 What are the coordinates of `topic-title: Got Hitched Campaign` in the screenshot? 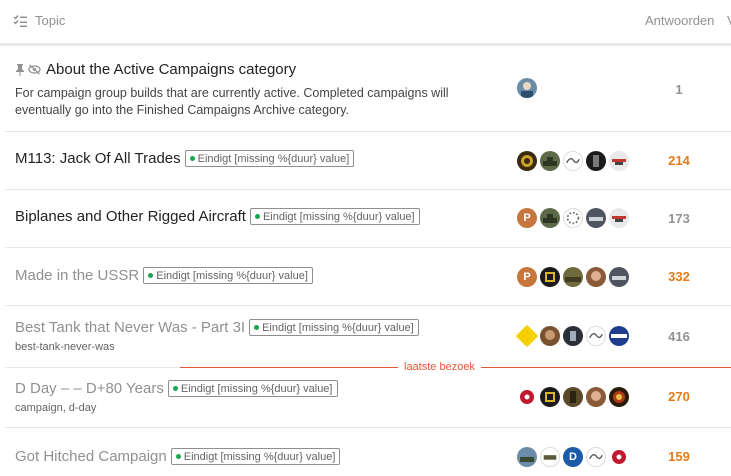 It's located at (91, 456).